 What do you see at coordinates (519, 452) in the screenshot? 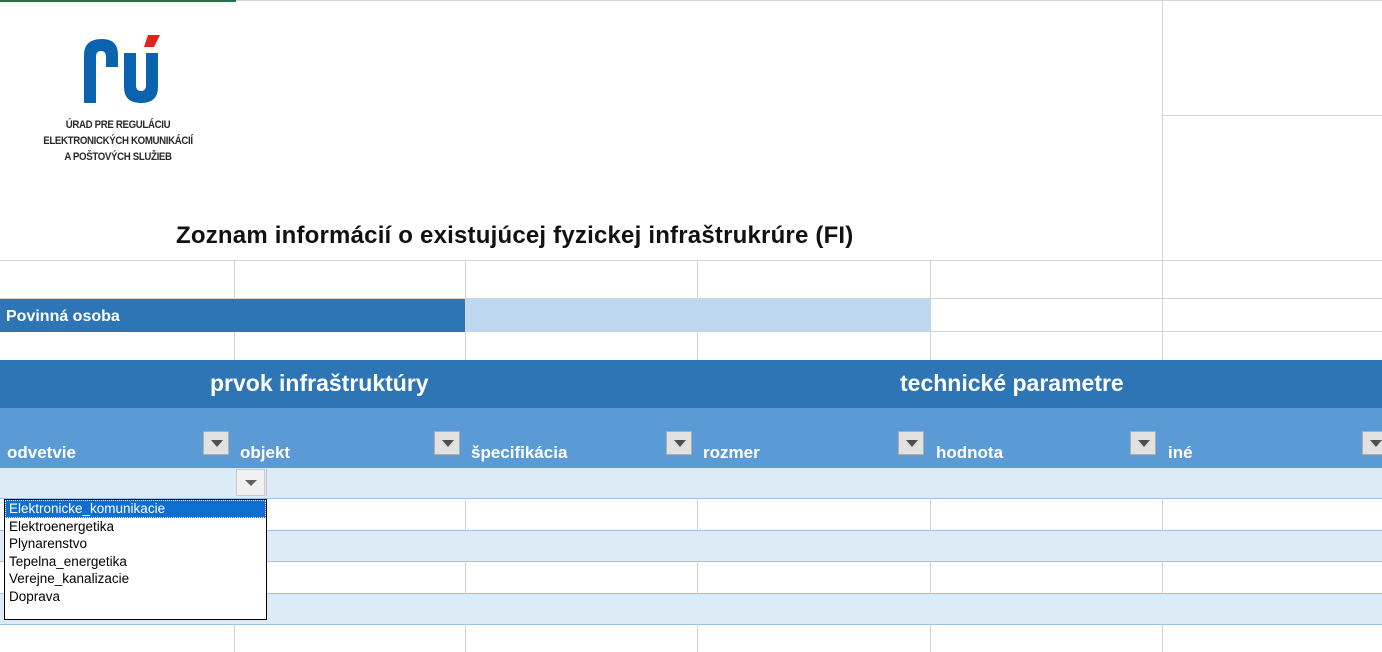
I see `column-header-specifikacia: špecifikácia` at bounding box center [519, 452].